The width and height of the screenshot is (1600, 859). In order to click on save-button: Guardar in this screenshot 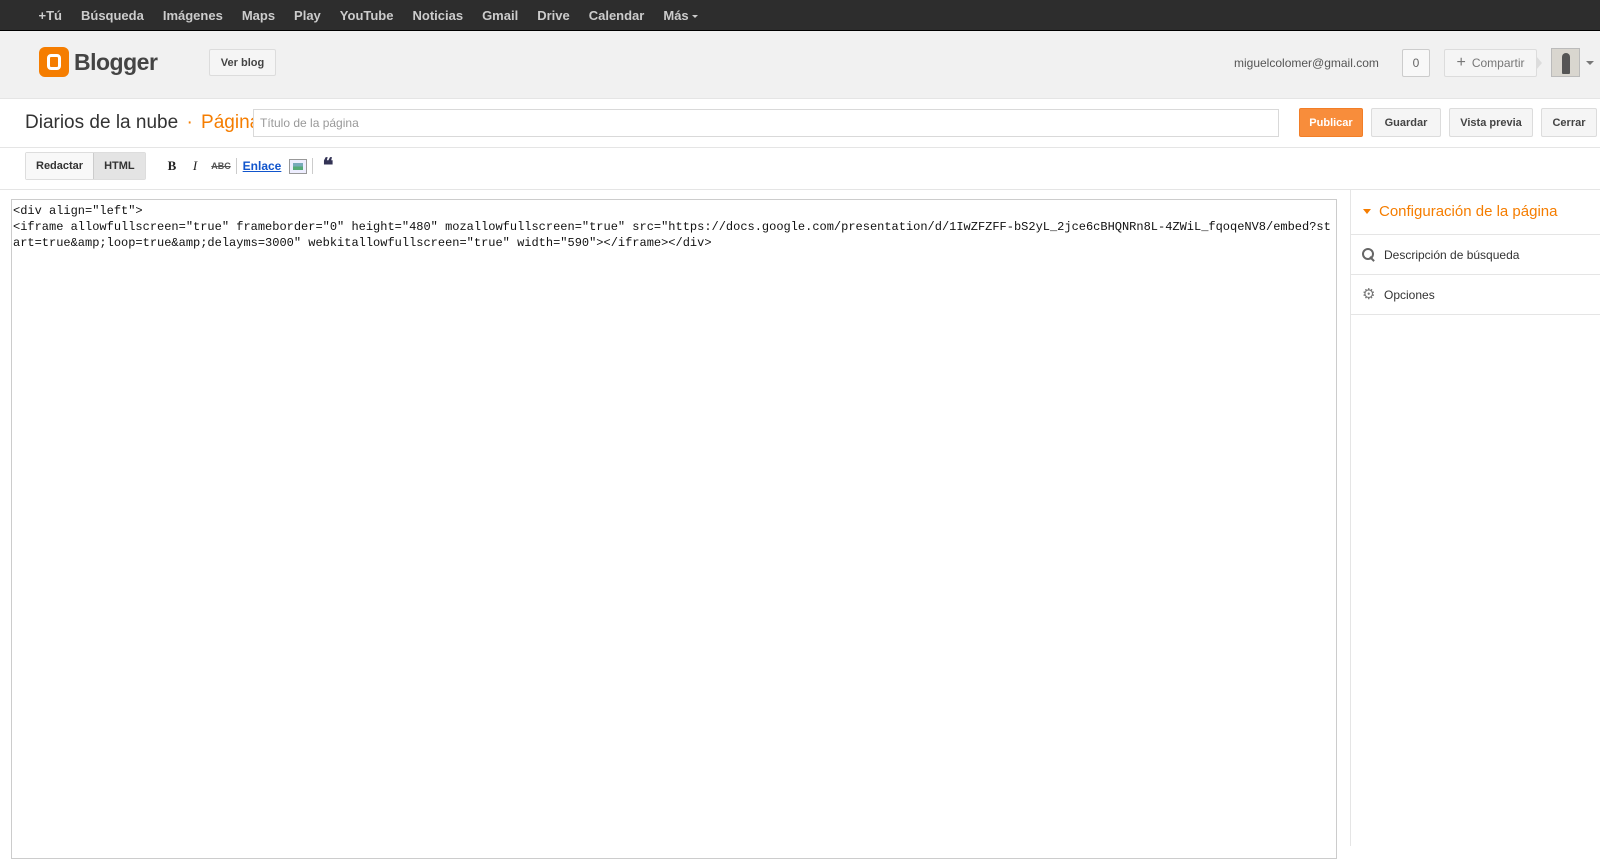, I will do `click(1406, 122)`.